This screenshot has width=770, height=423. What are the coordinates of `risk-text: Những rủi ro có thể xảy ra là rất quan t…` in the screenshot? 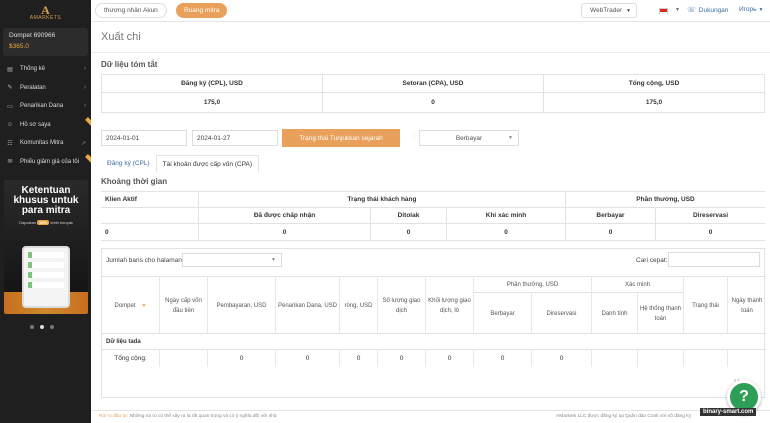 It's located at (203, 416).